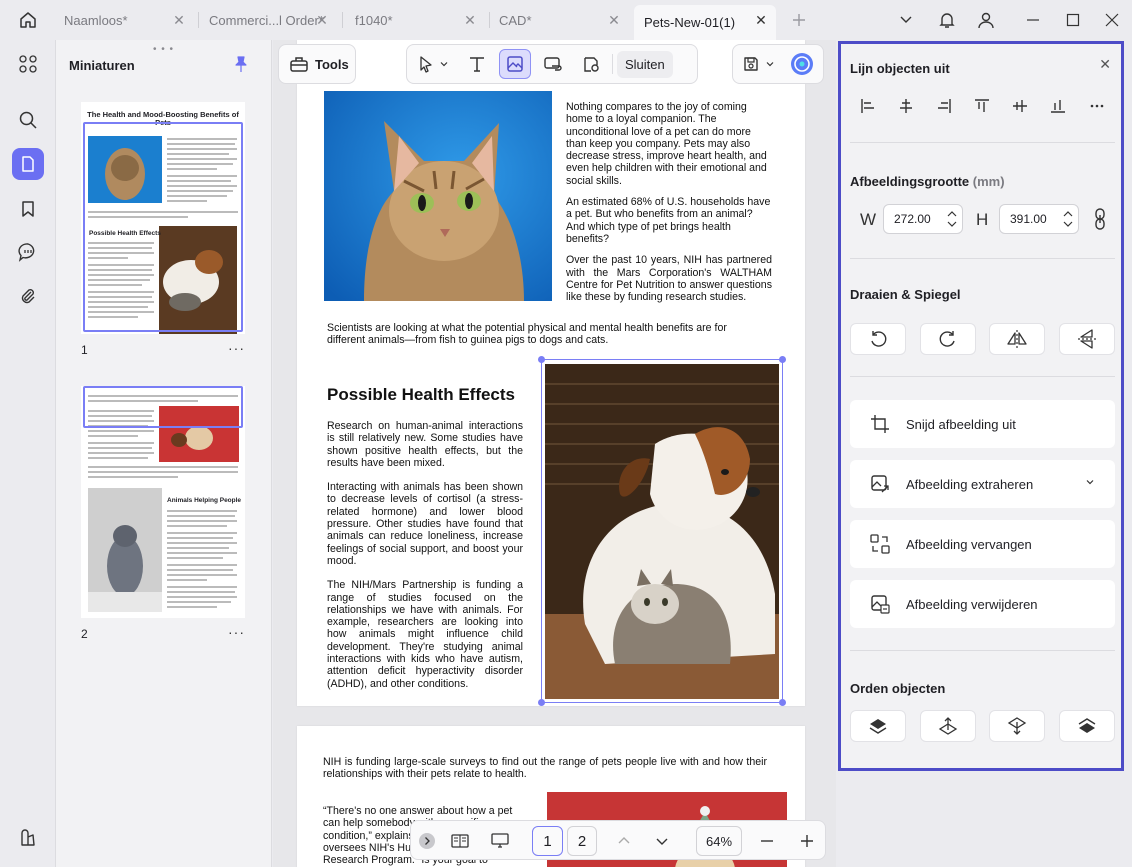  Describe the element at coordinates (1033, 20) in the screenshot. I see `minimize-button` at that location.